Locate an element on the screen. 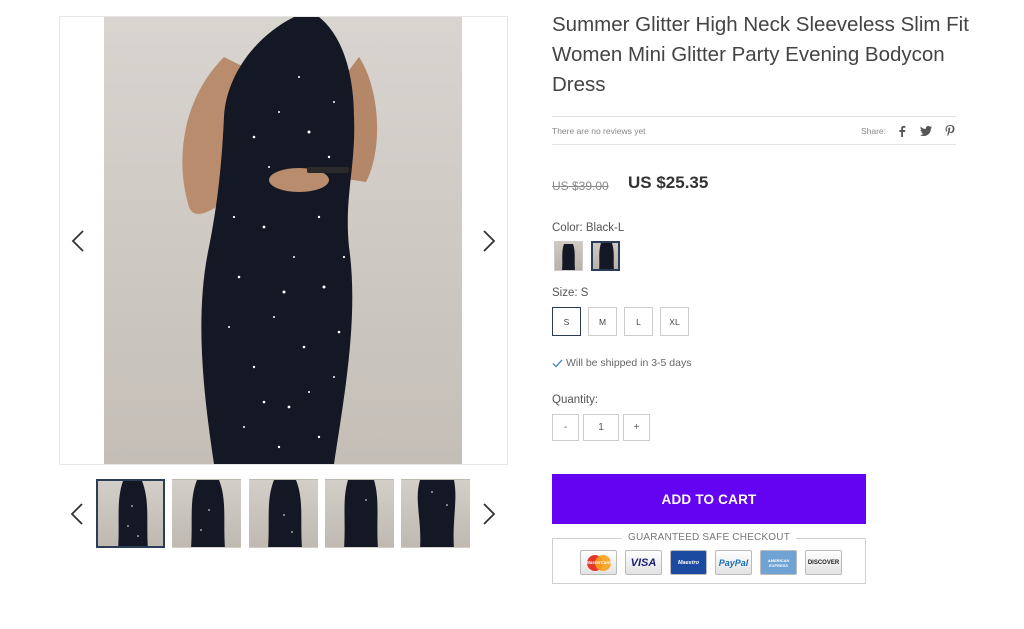 The height and width of the screenshot is (629, 1024). shipping-text: Will be shipped in 3-5 days is located at coordinates (629, 363).